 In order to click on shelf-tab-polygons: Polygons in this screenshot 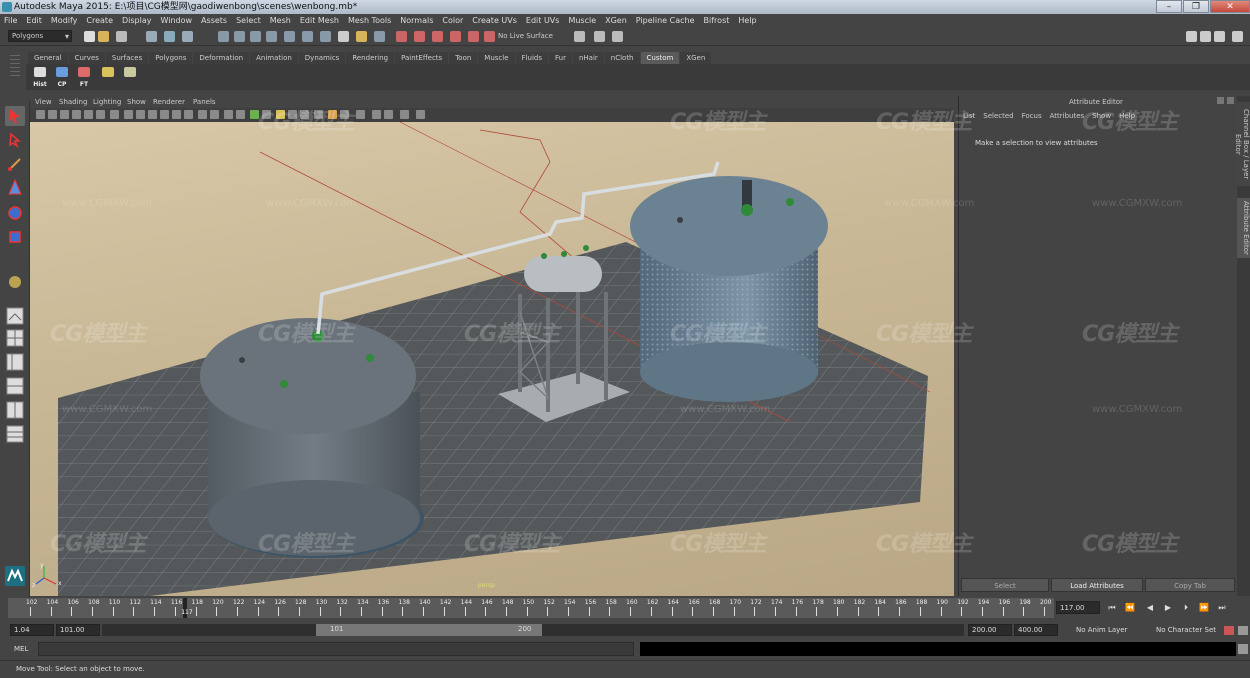, I will do `click(171, 58)`.